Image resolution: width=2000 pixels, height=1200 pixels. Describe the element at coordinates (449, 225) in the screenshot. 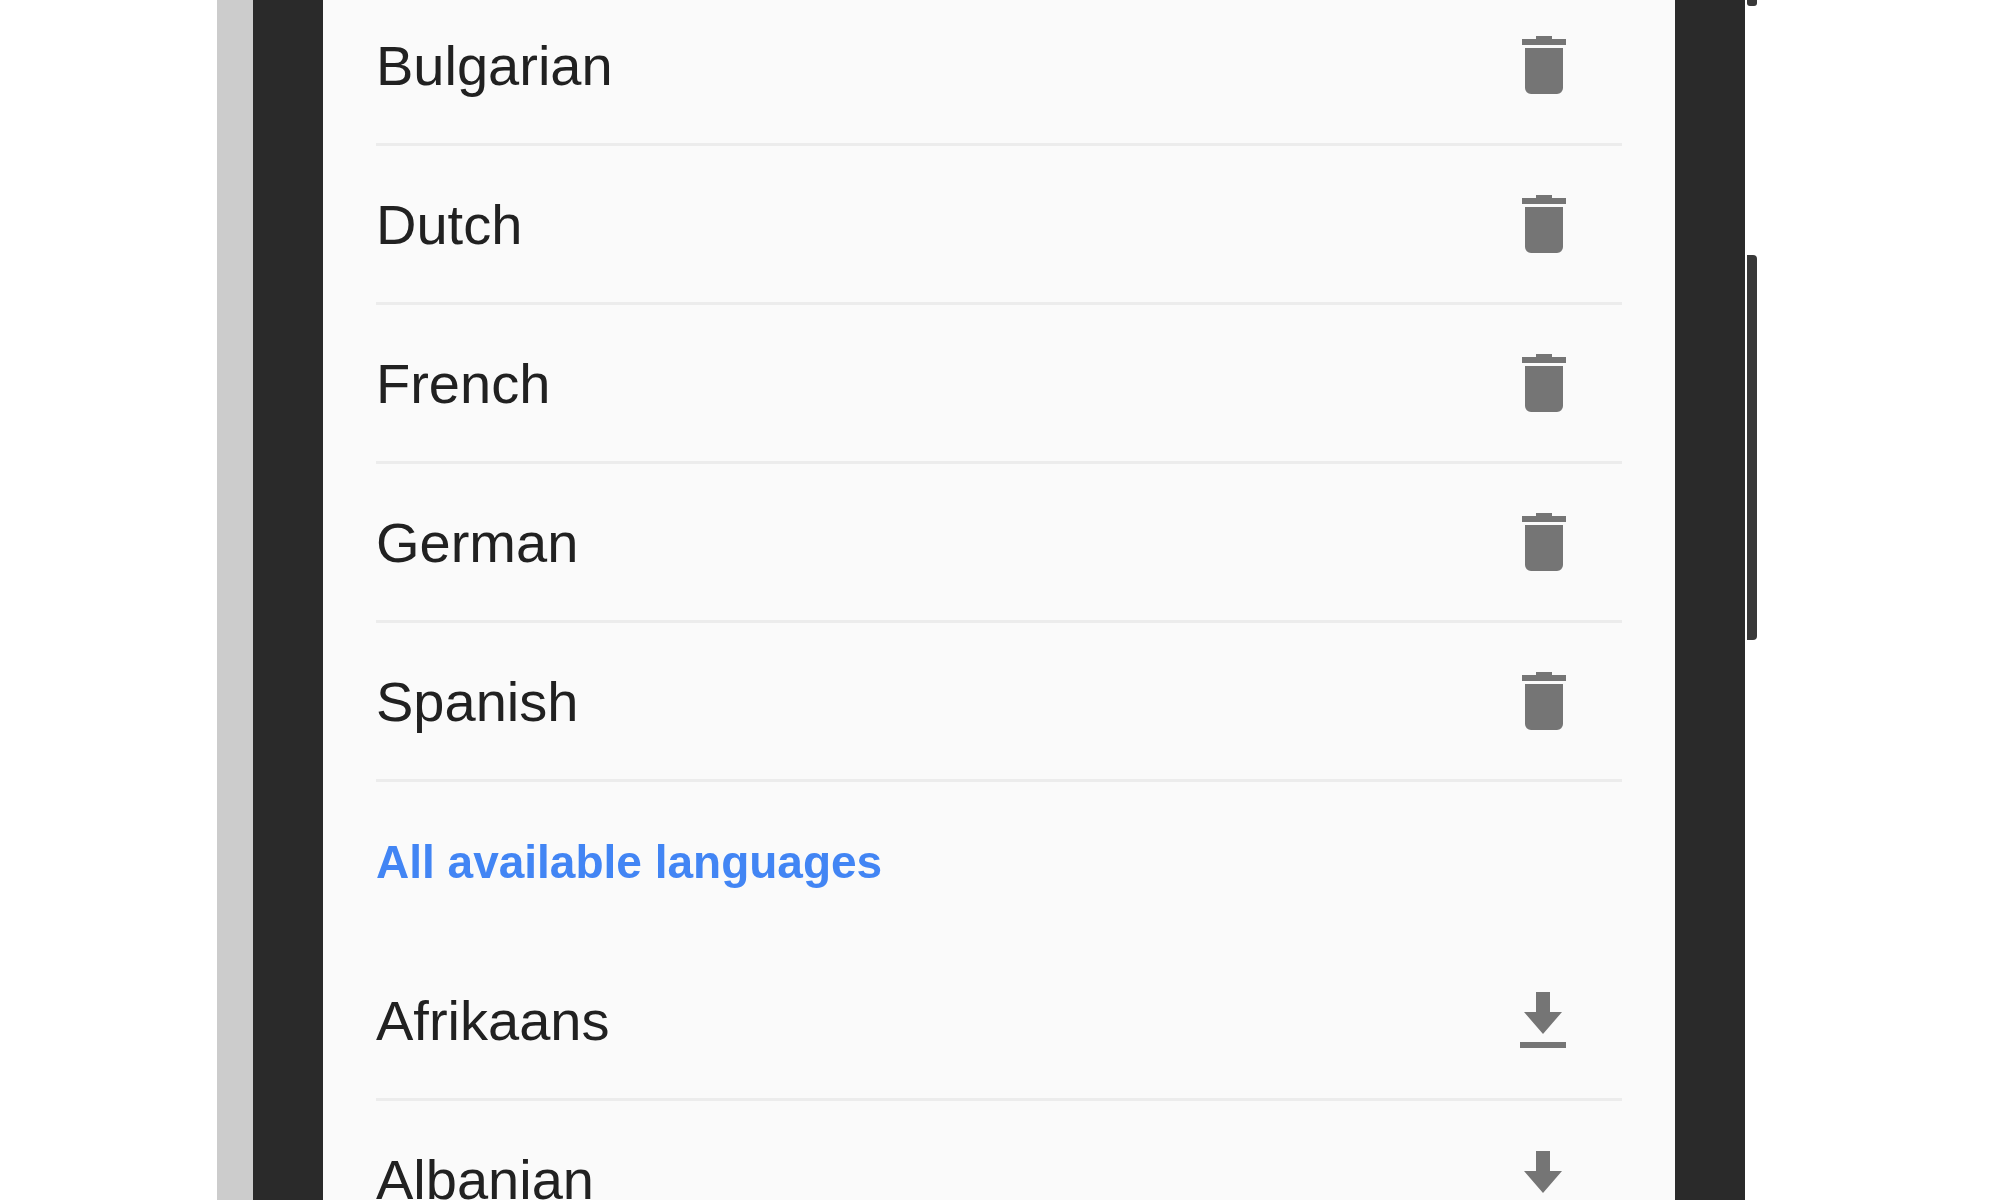

I see `language-name: Dutch` at that location.